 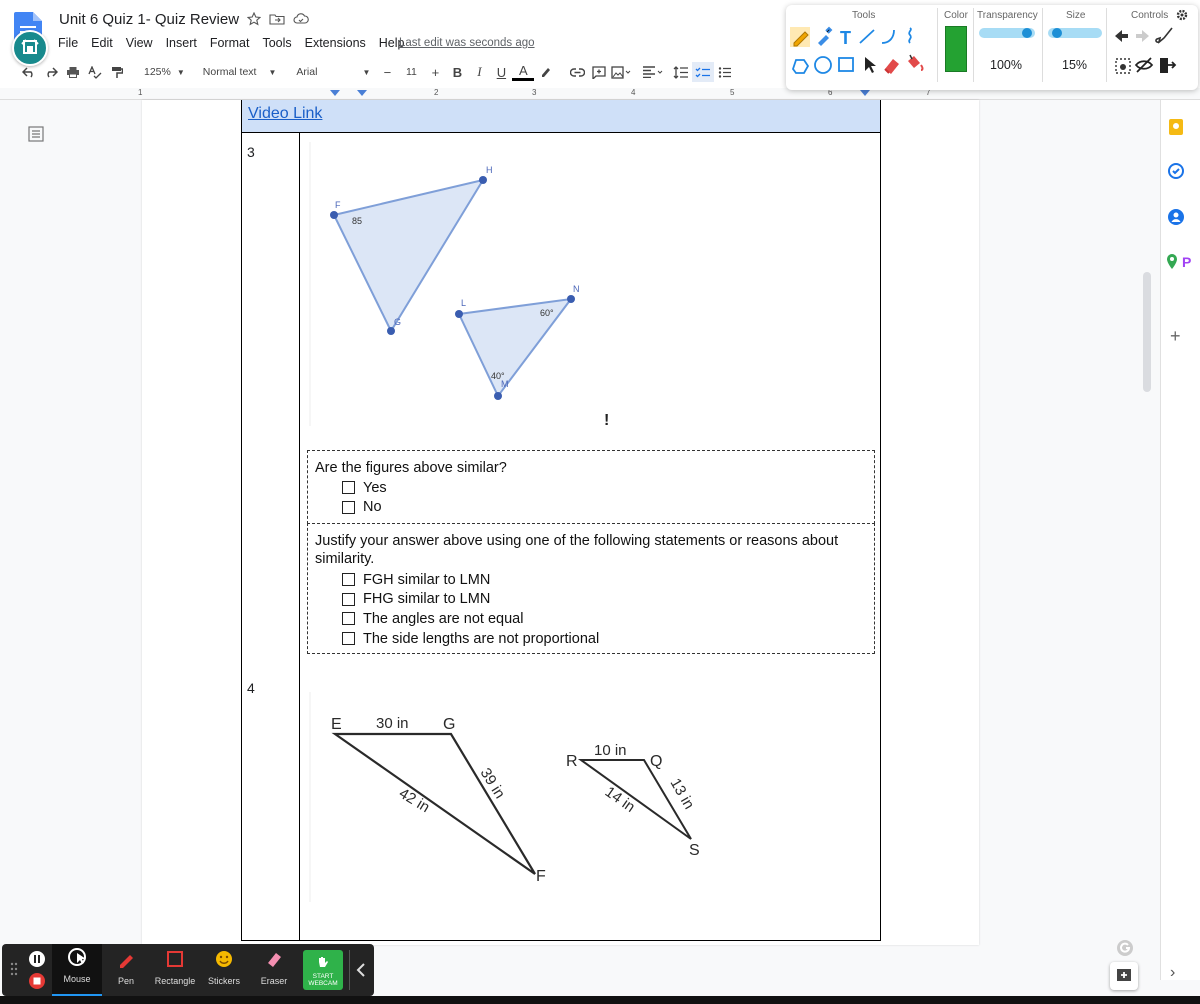 I want to click on explore-button, so click(x=1124, y=976).